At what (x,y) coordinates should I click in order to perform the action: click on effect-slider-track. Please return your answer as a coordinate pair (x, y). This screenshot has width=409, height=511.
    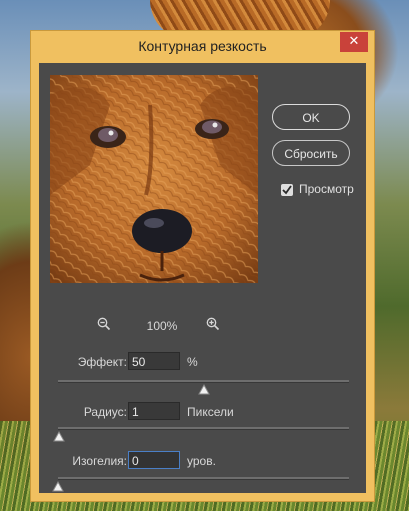
    Looking at the image, I should click on (203, 387).